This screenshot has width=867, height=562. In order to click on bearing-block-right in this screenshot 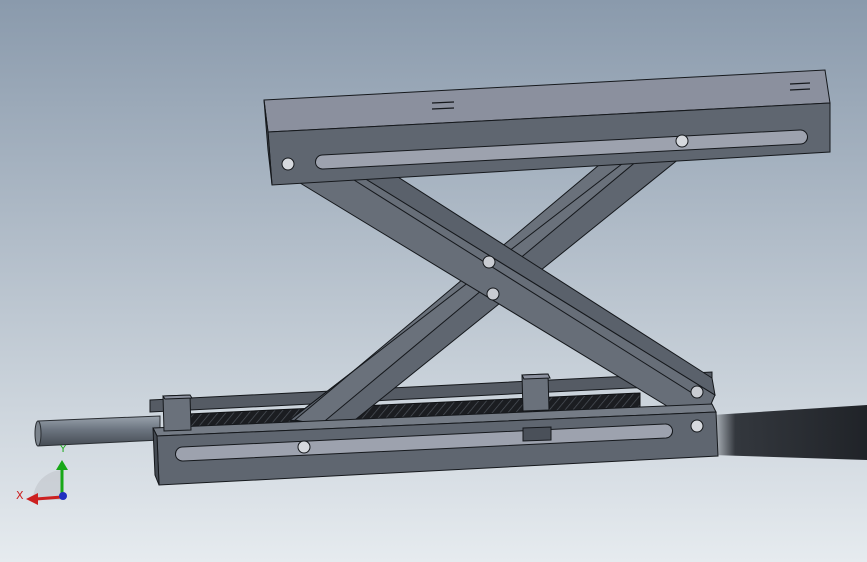, I will do `click(536, 407)`.